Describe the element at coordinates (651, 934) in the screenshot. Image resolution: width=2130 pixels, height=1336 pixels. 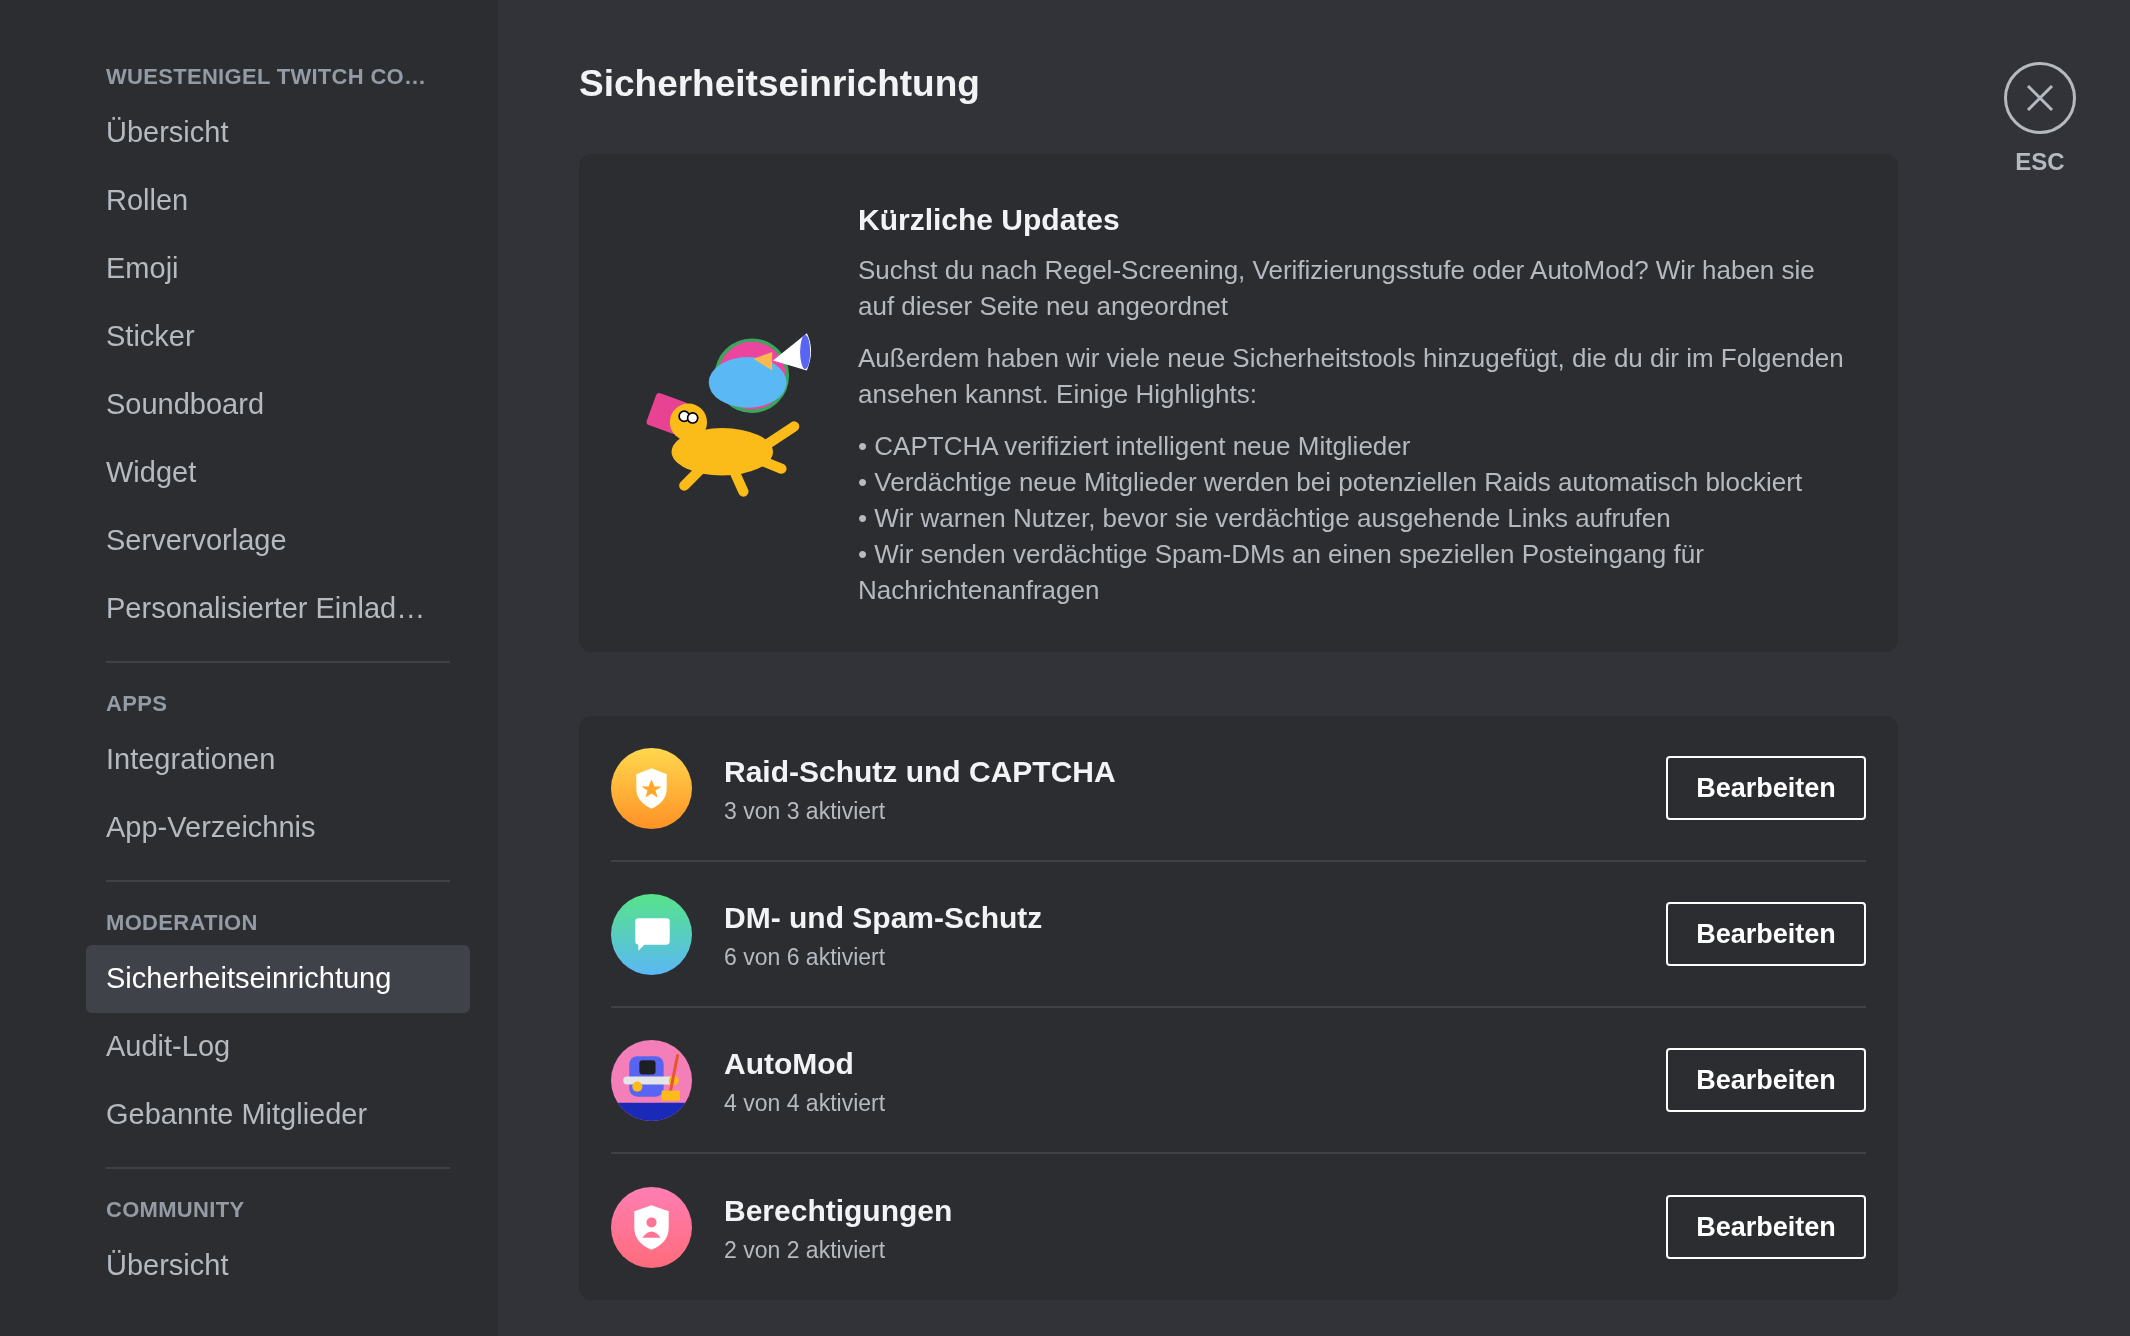
I see `chat-bubble-icon` at that location.